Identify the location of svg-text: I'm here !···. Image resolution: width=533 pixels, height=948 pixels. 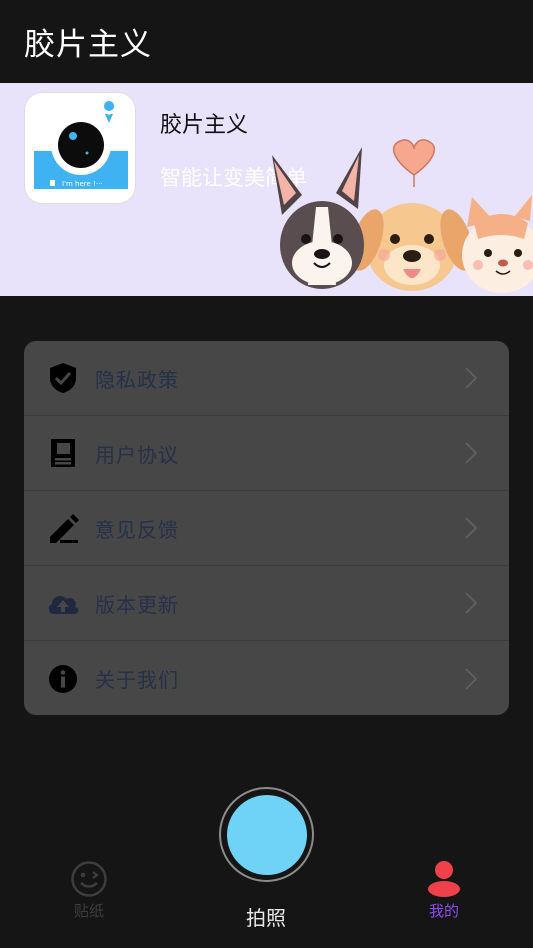
(82, 184).